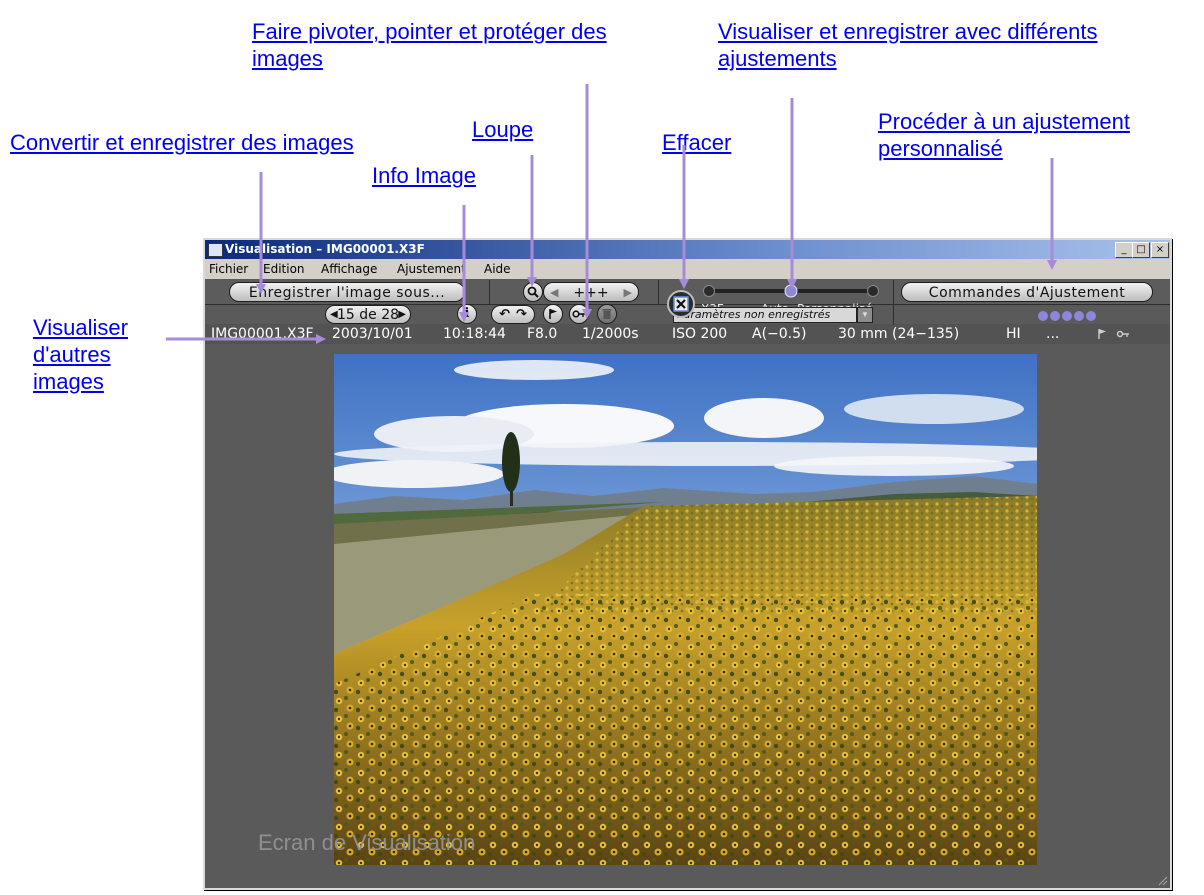 The height and width of the screenshot is (895, 1204). What do you see at coordinates (215, 250) in the screenshot?
I see `app-icon` at bounding box center [215, 250].